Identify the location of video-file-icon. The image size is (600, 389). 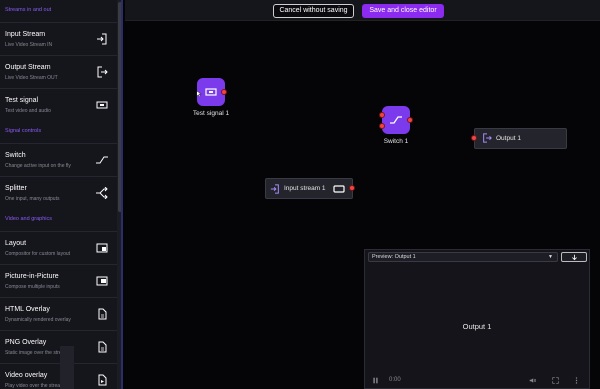
(102, 380).